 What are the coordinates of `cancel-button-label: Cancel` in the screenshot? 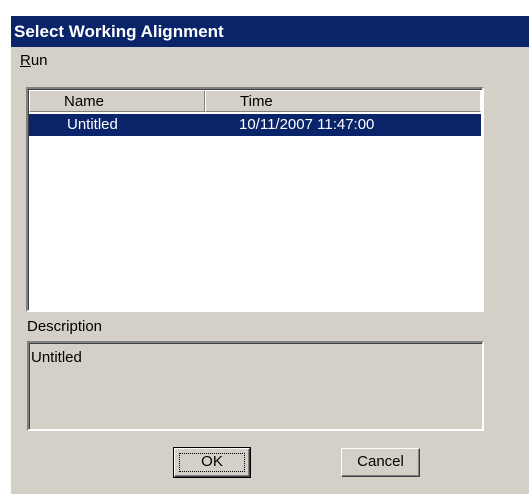 It's located at (380, 461).